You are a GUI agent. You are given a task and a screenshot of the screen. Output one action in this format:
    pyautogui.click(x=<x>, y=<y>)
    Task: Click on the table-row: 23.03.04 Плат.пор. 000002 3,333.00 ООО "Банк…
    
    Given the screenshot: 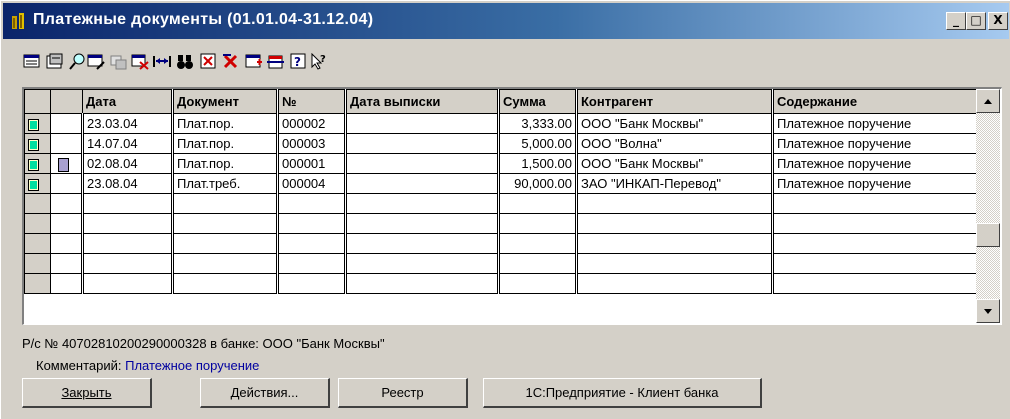 What is the action you would take?
    pyautogui.click(x=502, y=123)
    